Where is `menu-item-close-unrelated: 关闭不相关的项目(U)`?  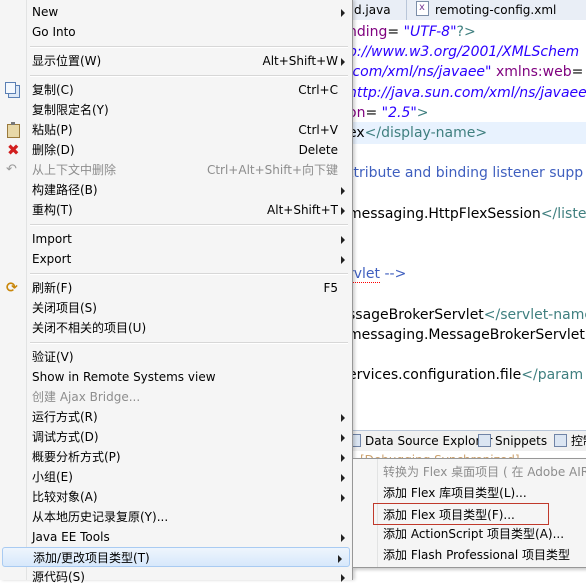 menu-item-close-unrelated: 关闭不相关的项目(U) is located at coordinates (176, 328).